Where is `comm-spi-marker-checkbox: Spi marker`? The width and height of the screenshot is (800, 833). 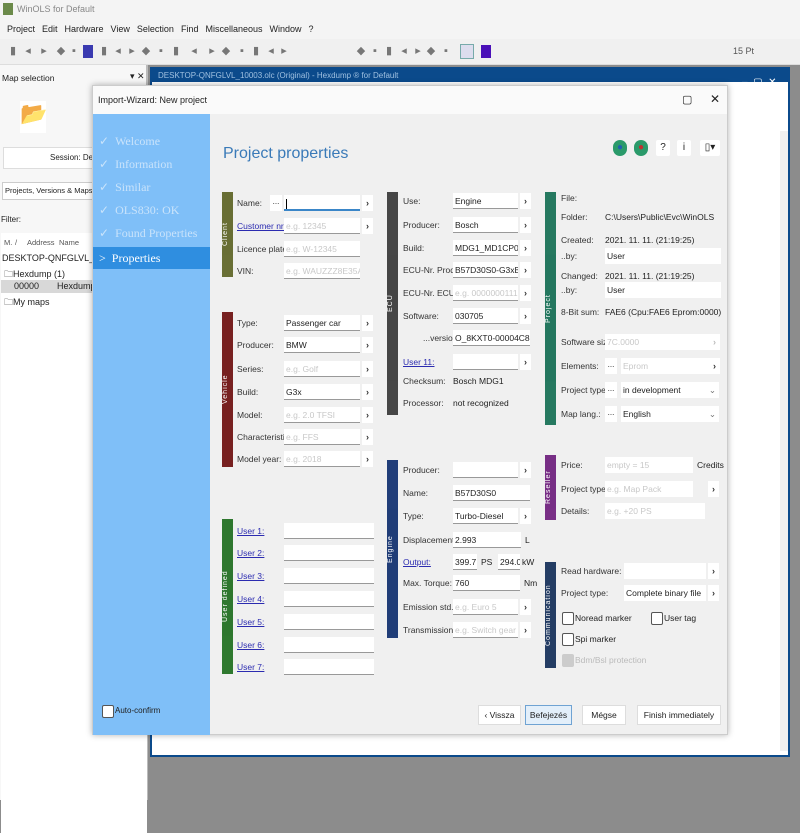
comm-spi-marker-checkbox: Spi marker is located at coordinates (589, 639).